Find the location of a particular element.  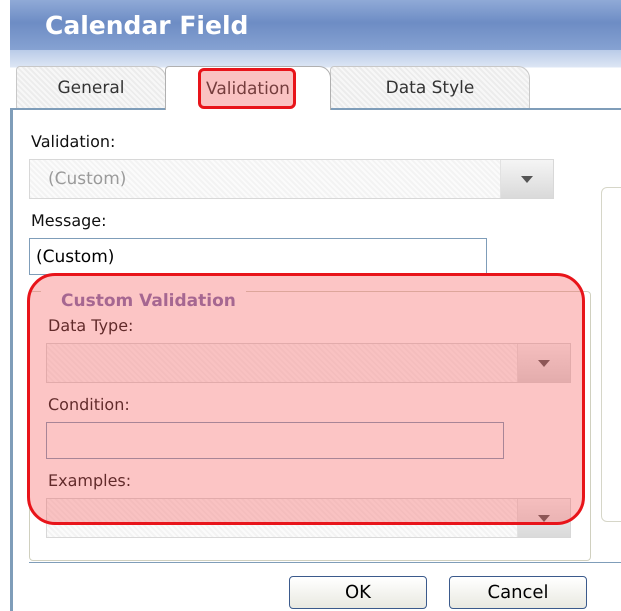

dialog-button: Cancel is located at coordinates (518, 592).